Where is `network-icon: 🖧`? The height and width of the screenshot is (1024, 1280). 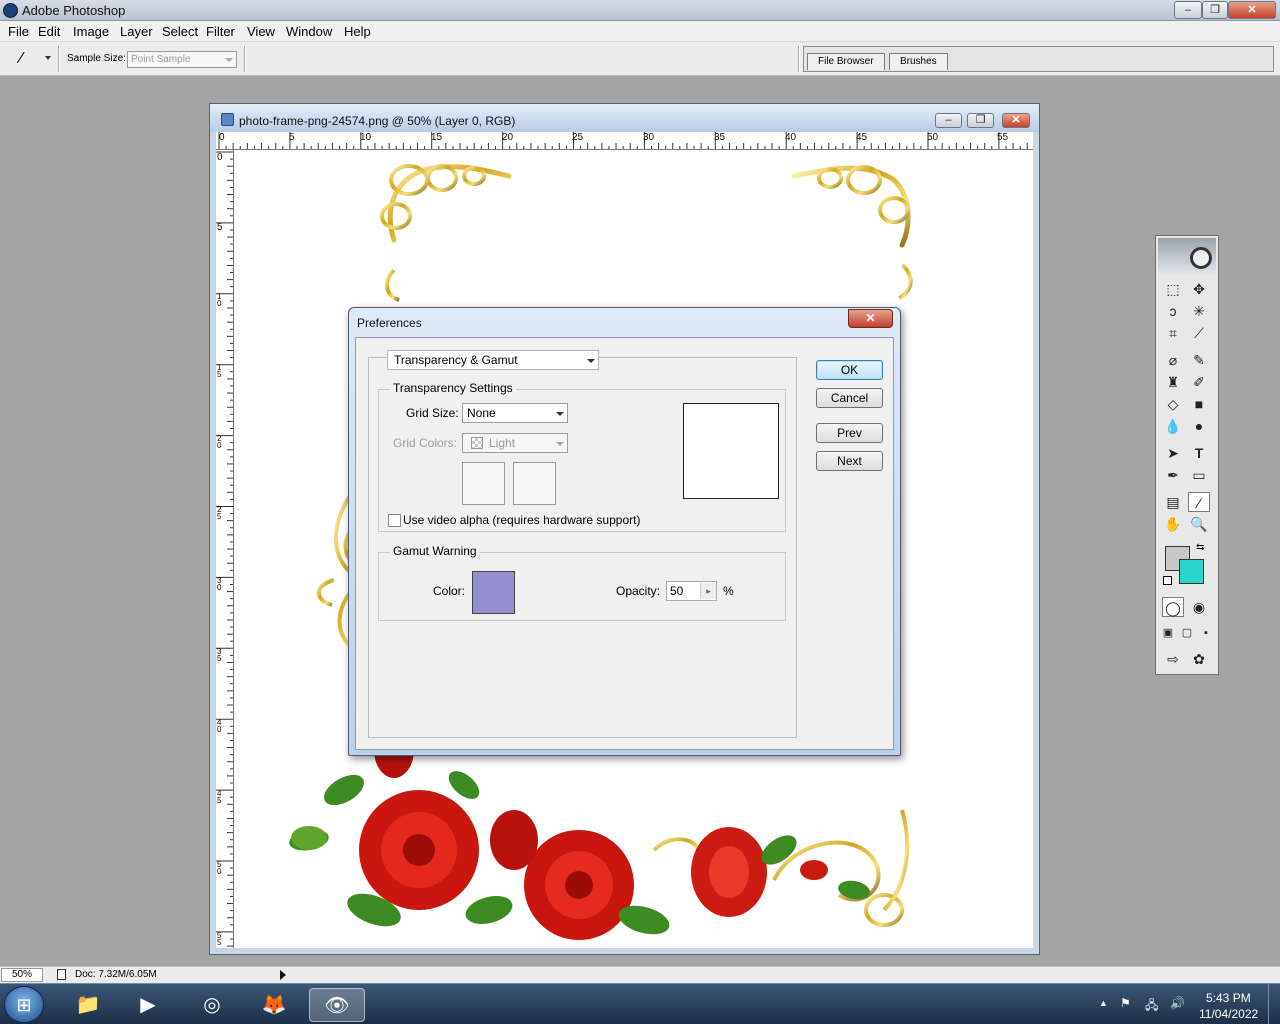
network-icon: 🖧 is located at coordinates (1151, 1006).